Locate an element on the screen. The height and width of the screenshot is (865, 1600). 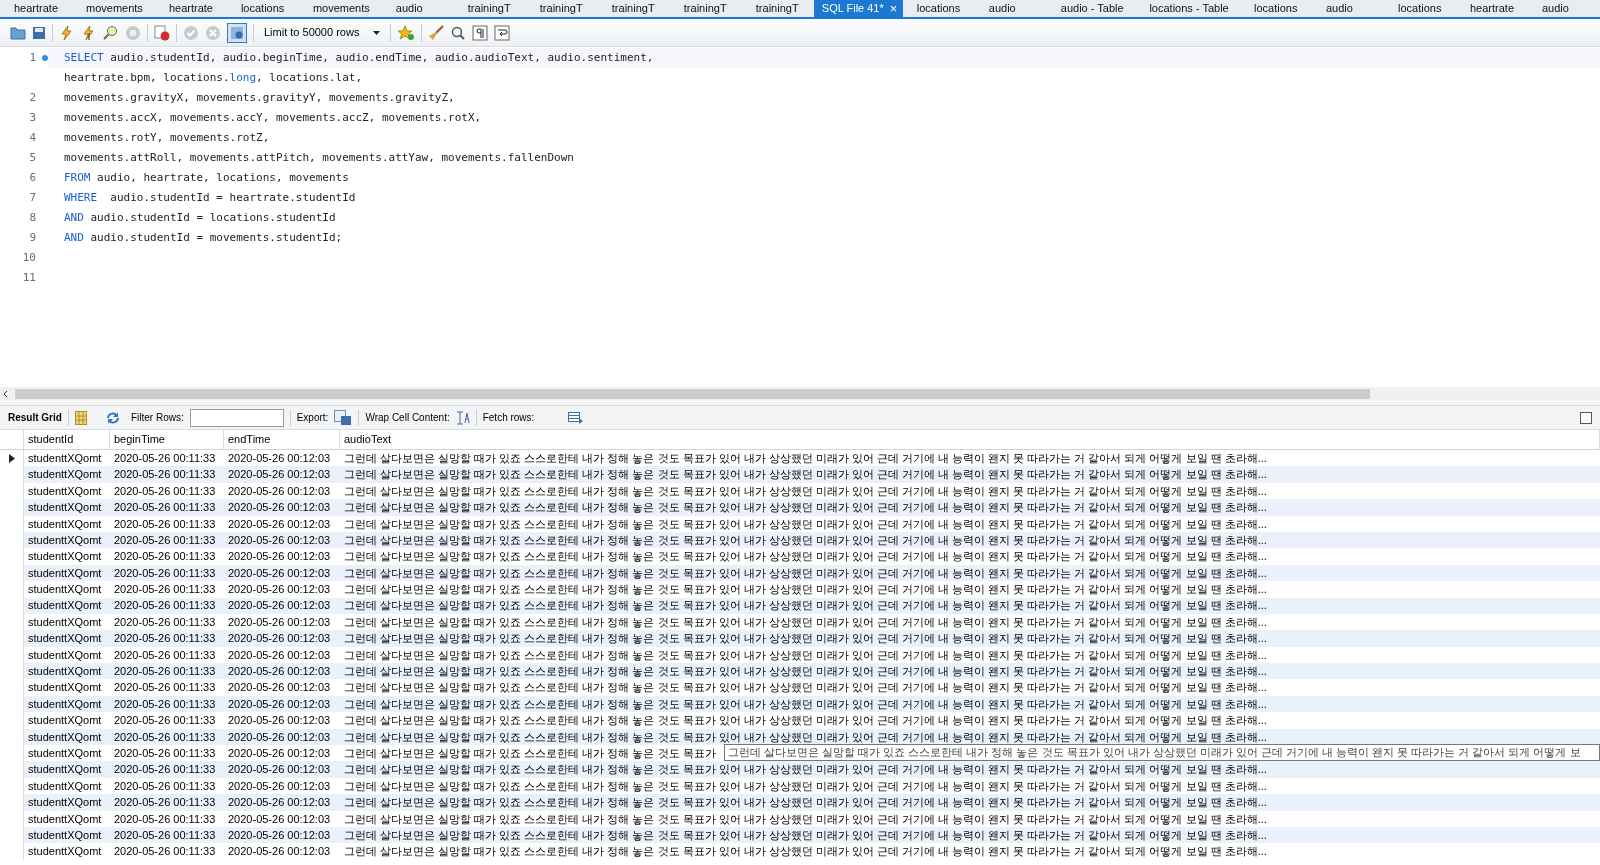
open-folder-icon is located at coordinates (18, 32).